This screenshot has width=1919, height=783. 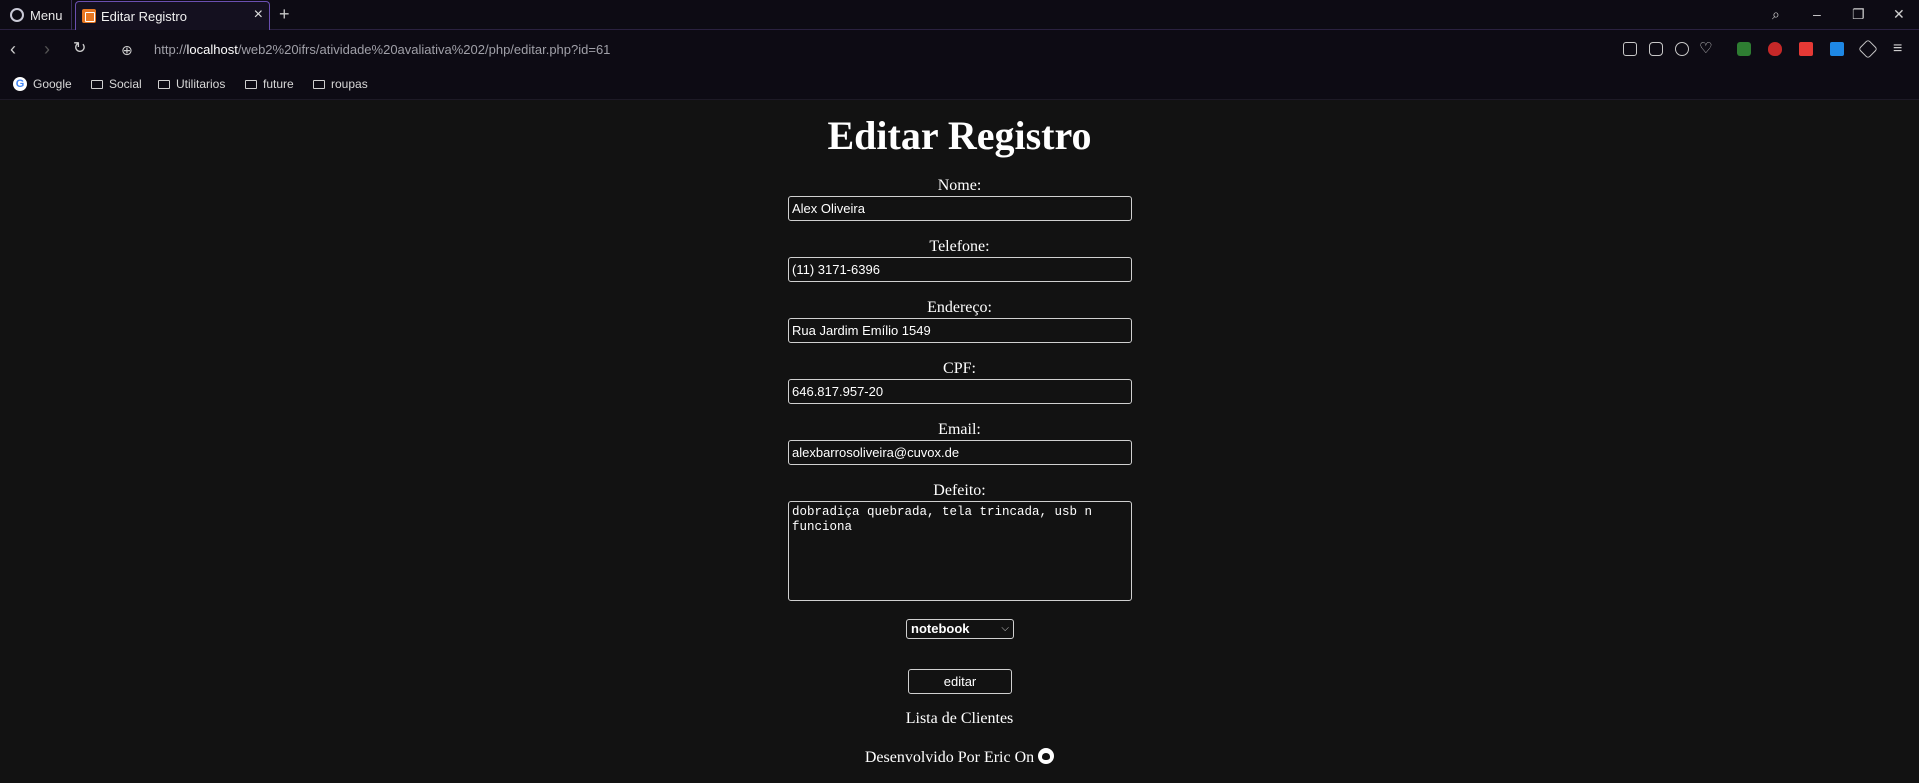 I want to click on email-input, so click(x=960, y=452).